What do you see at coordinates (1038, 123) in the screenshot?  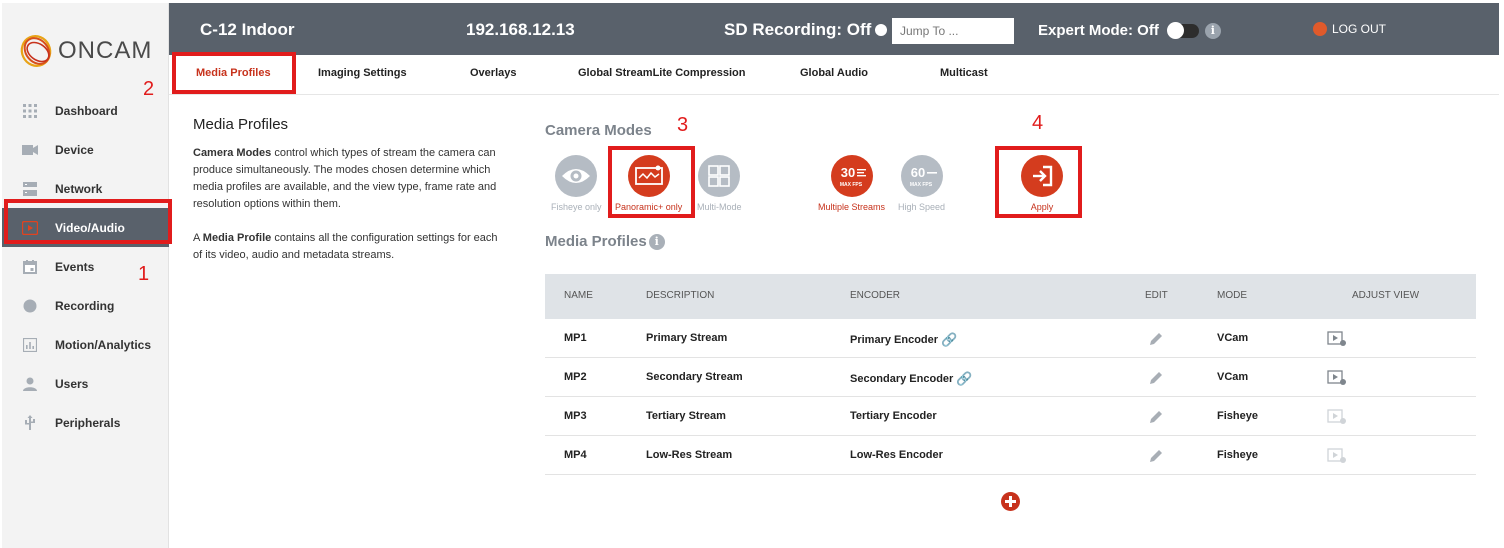 I see `annotation-number-4: 4` at bounding box center [1038, 123].